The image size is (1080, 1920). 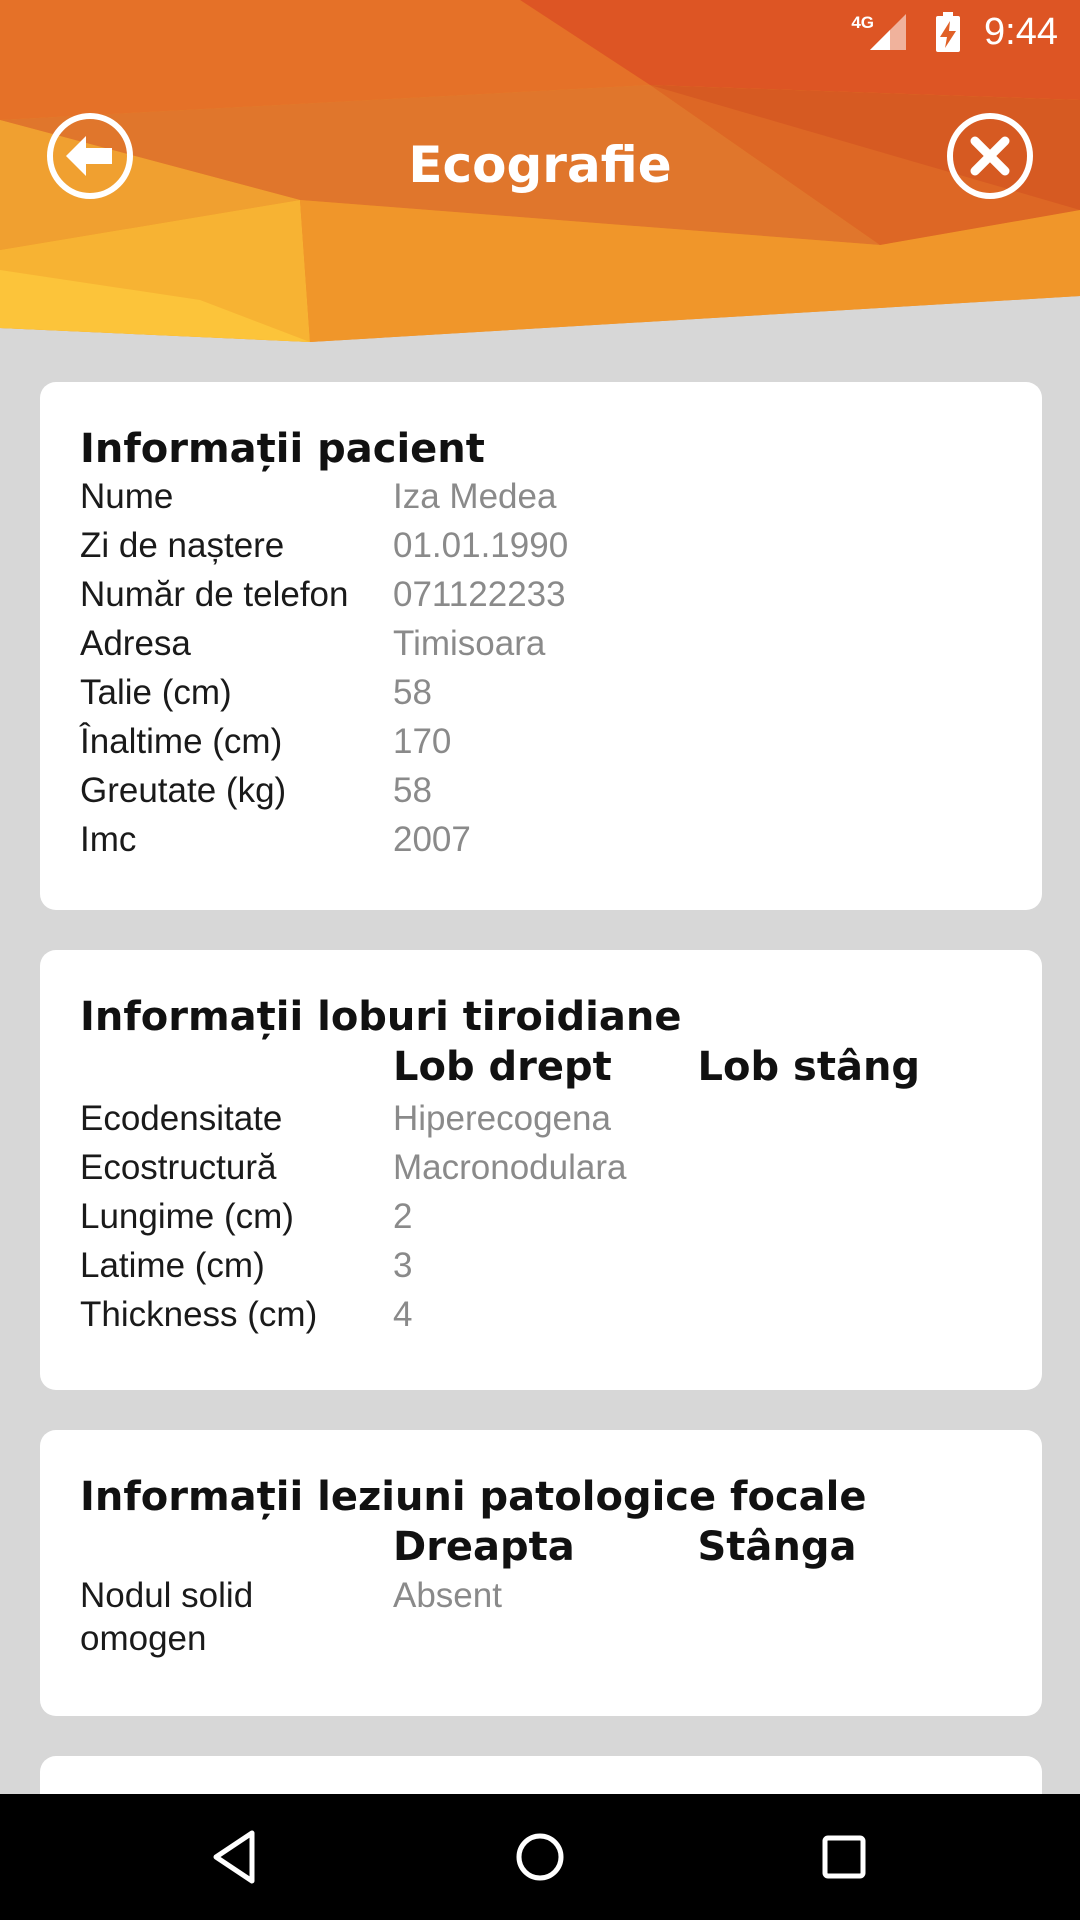 I want to click on system-nav-bar, so click(x=540, y=1857).